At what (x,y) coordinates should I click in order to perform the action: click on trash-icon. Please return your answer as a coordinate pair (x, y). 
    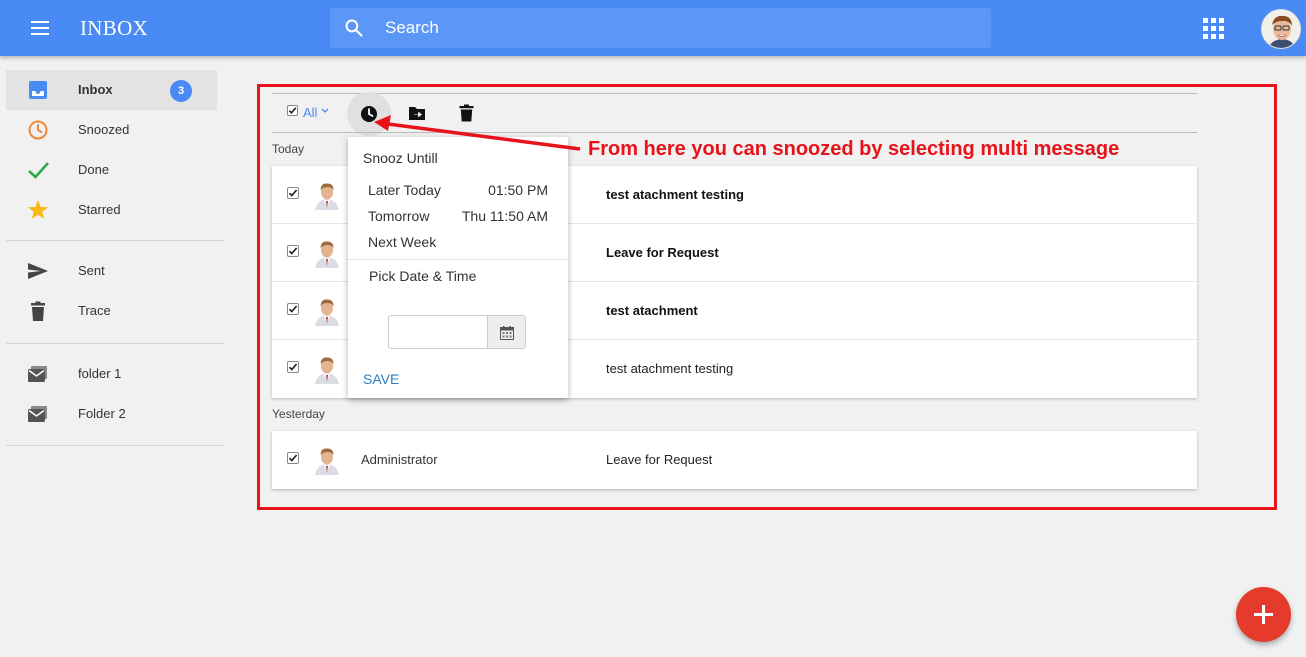
    Looking at the image, I should click on (38, 311).